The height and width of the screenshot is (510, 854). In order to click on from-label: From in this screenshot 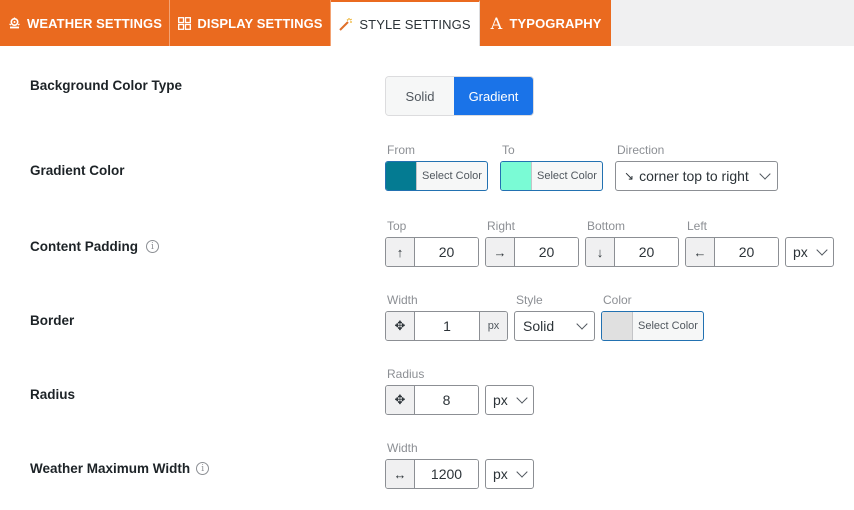, I will do `click(401, 150)`.